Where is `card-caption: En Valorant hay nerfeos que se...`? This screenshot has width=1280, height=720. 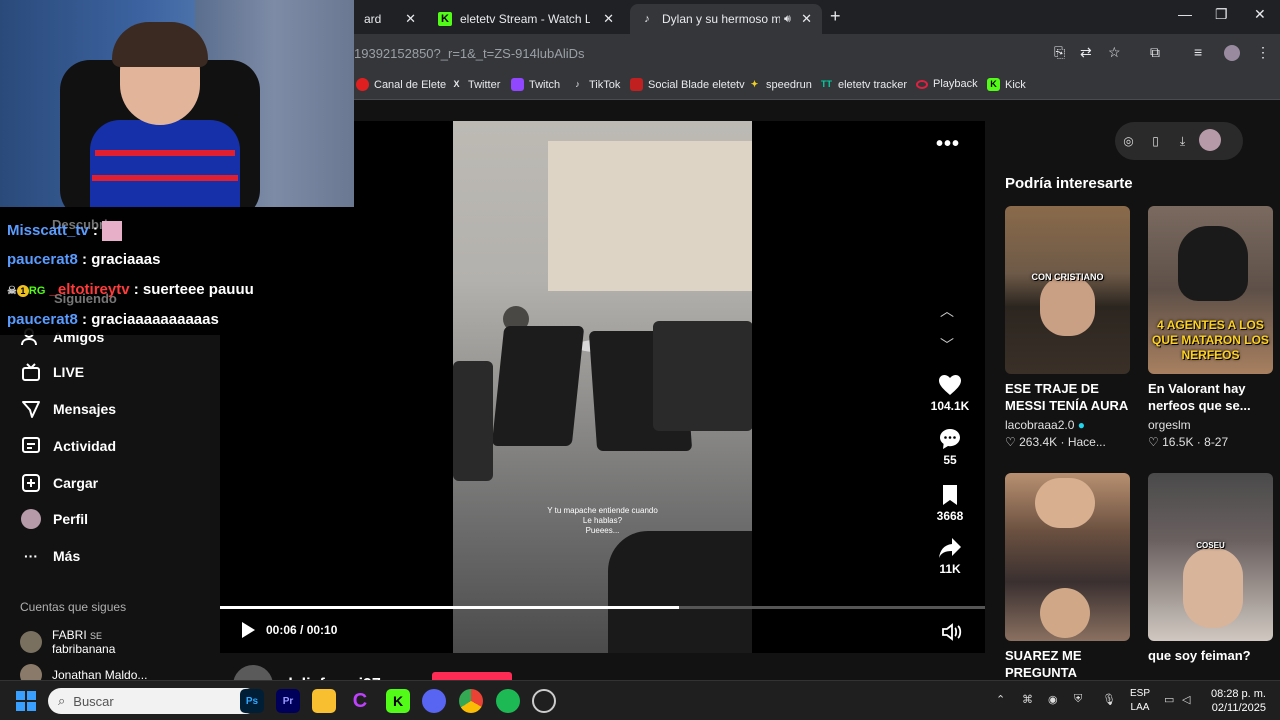
card-caption: En Valorant hay nerfeos que se... is located at coordinates (1199, 397).